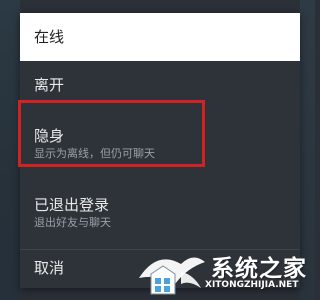 Image resolution: width=320 pixels, height=300 pixels. Describe the element at coordinates (72, 222) in the screenshot. I see `menu-item-description: 退出好友与聊天` at that location.